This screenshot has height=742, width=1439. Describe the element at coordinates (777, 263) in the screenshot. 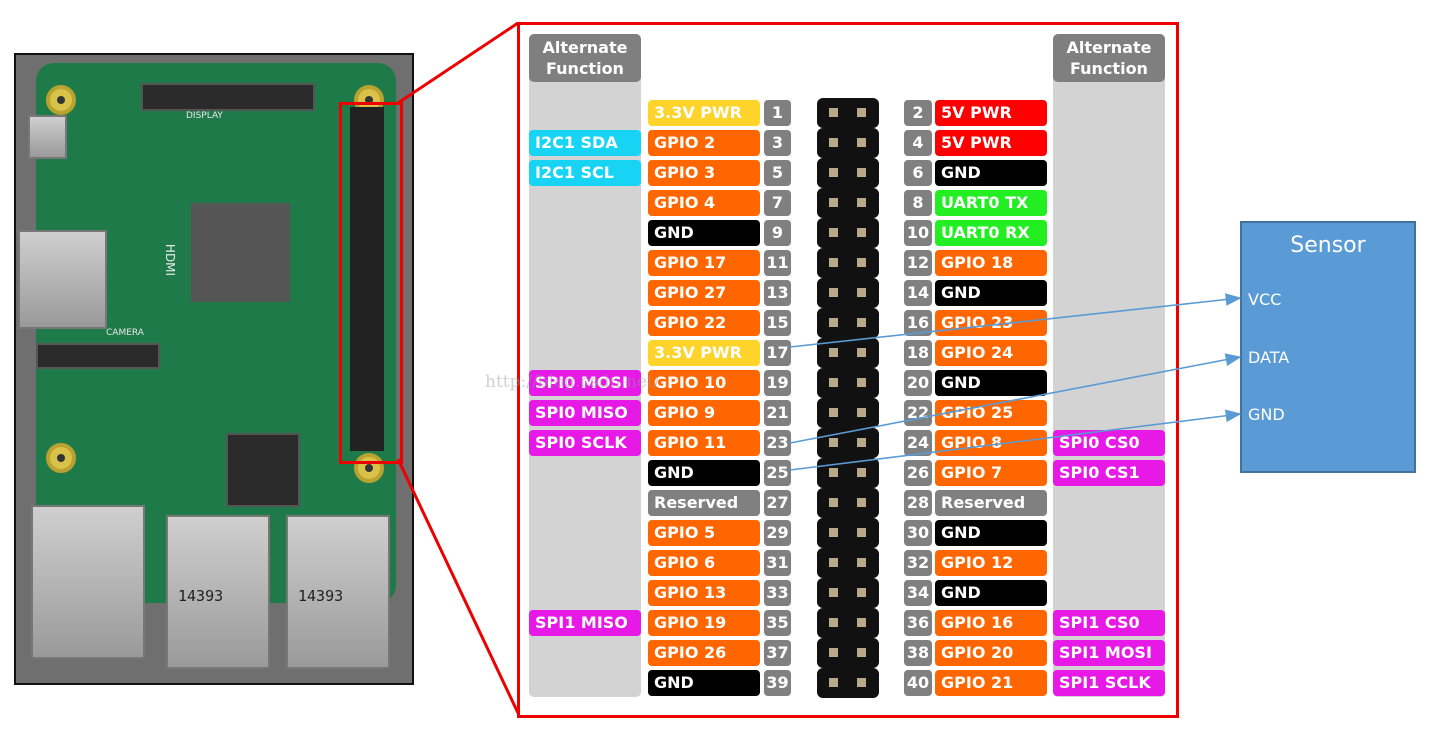

I see `pin-number: 11` at that location.